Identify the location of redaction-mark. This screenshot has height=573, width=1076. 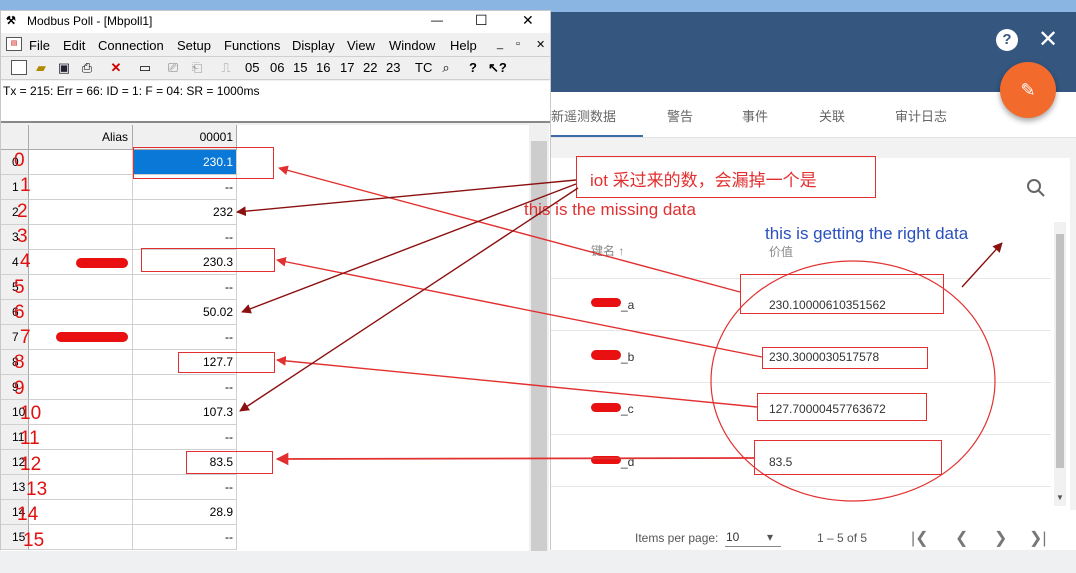
(606, 407).